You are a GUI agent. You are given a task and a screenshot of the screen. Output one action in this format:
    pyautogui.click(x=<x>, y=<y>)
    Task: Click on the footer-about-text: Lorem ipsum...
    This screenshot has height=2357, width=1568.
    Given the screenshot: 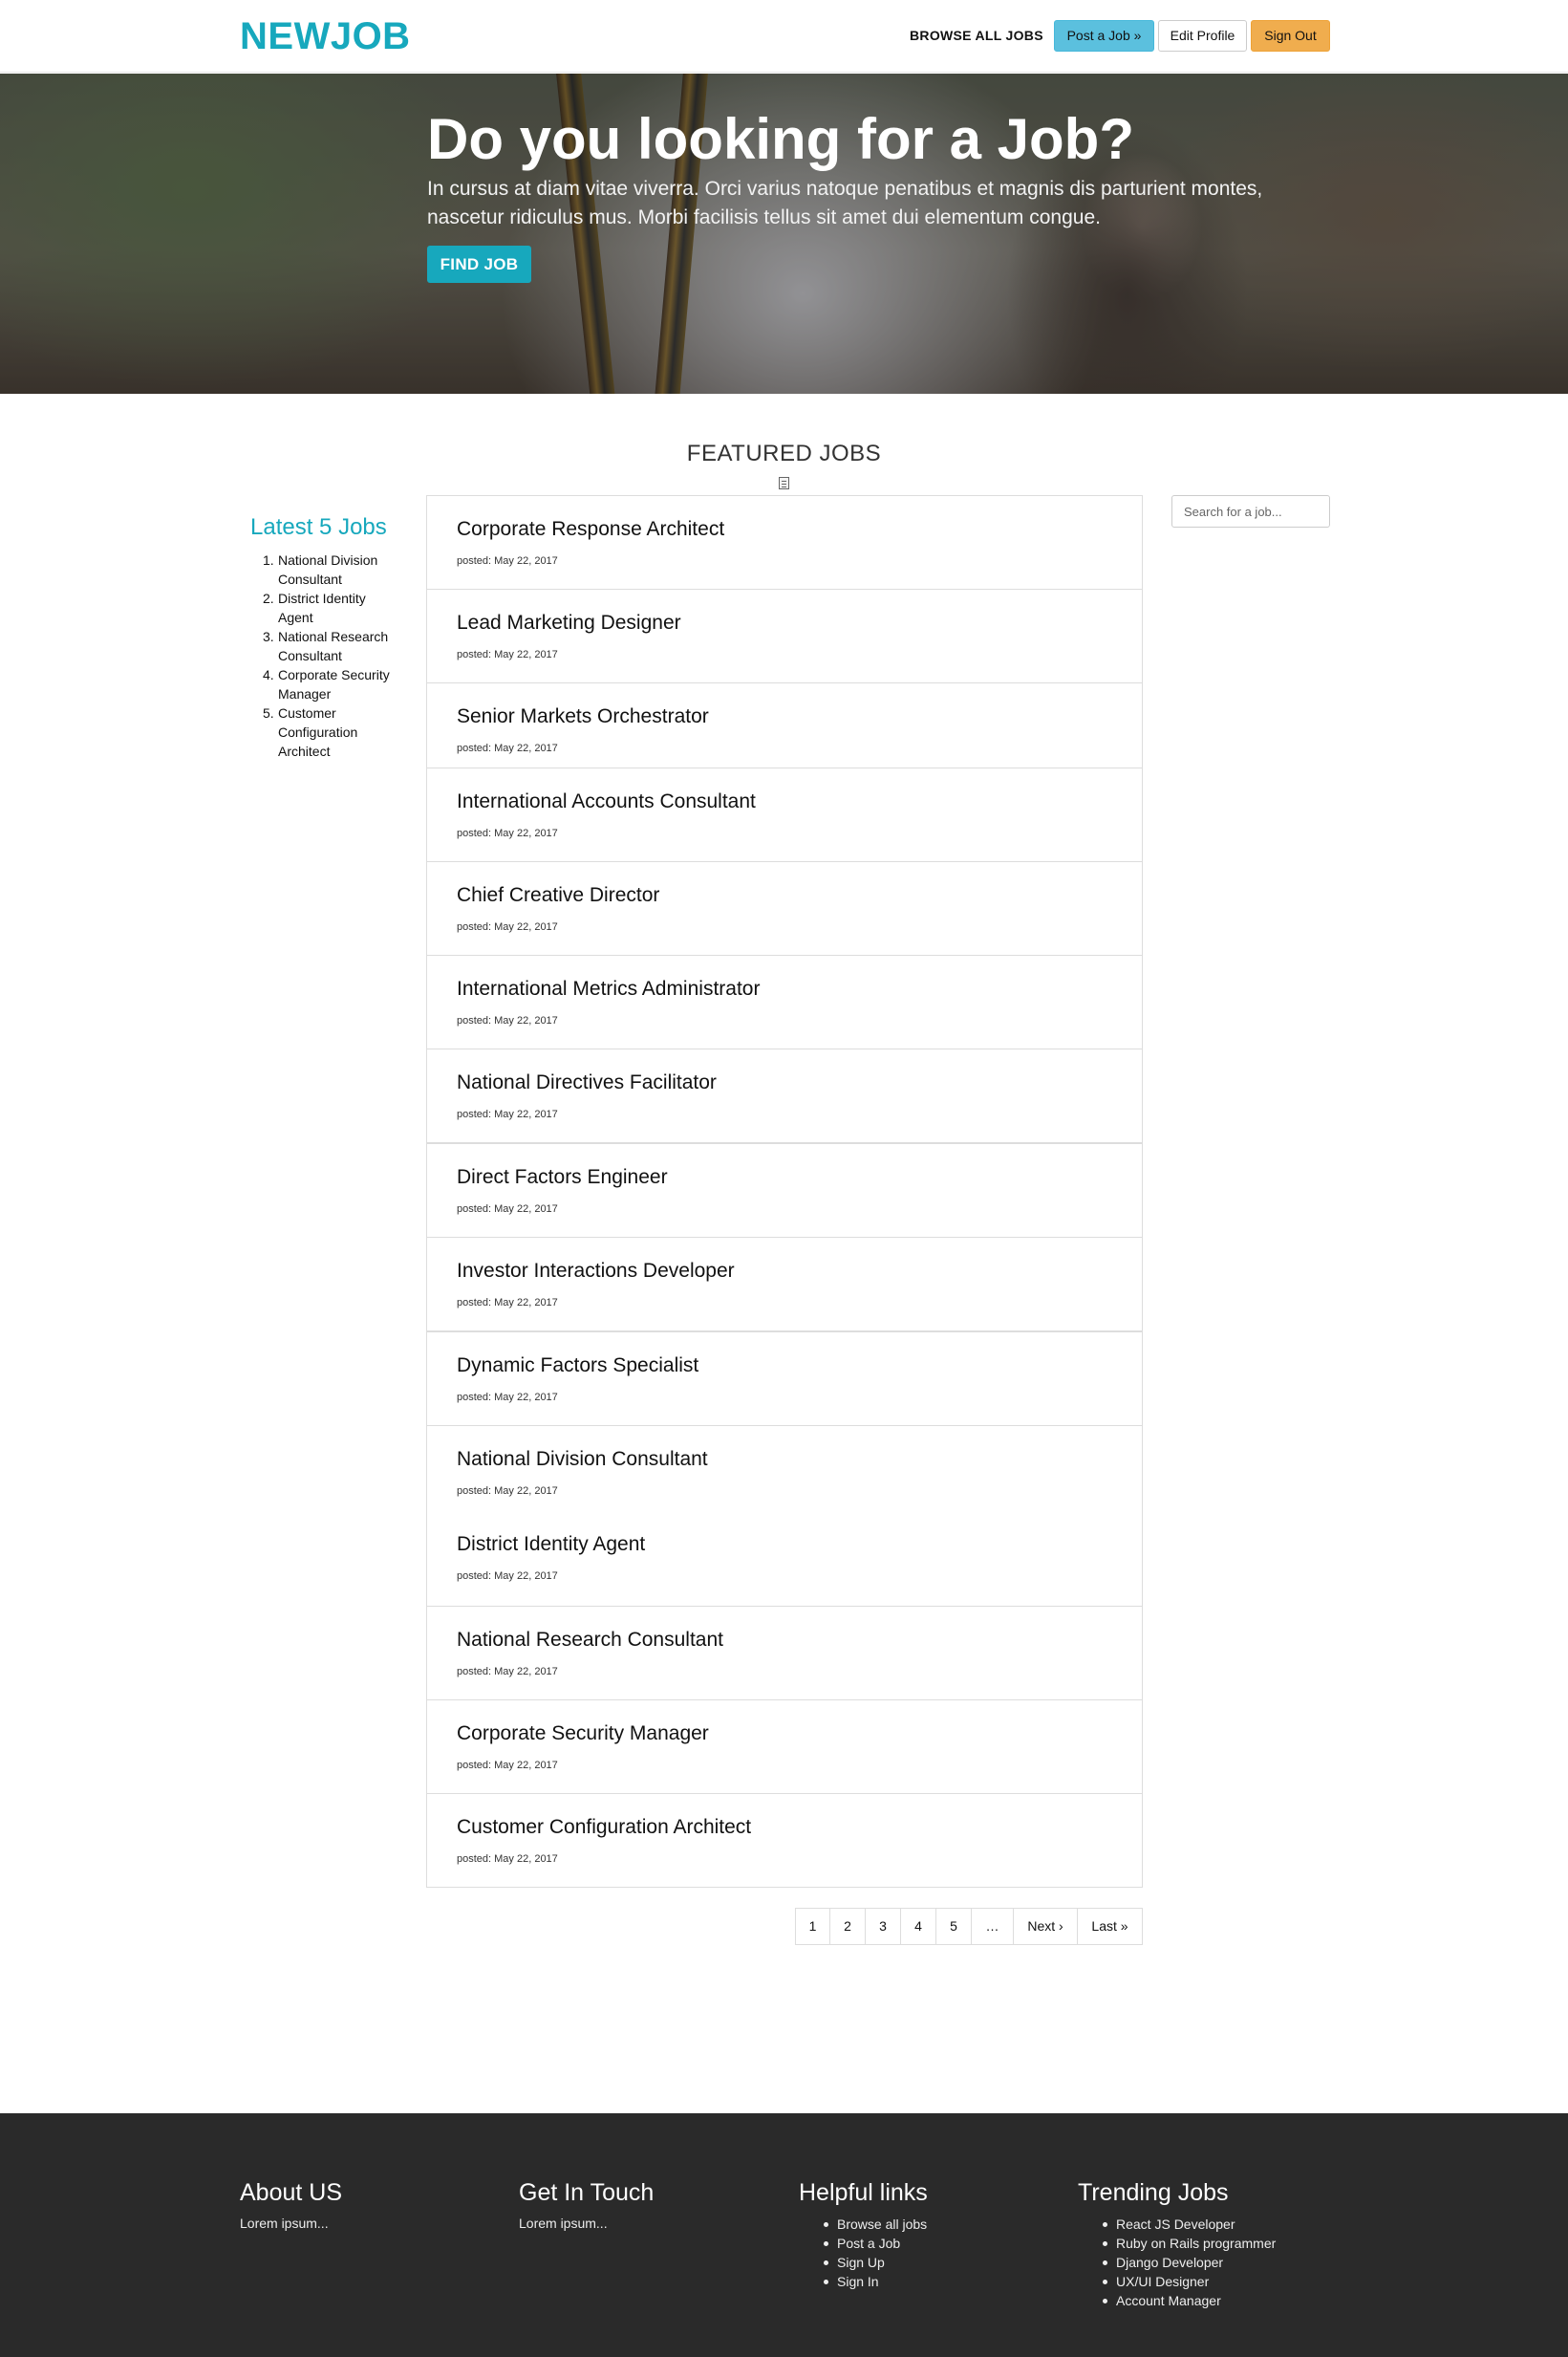 What is the action you would take?
    pyautogui.click(x=284, y=2223)
    